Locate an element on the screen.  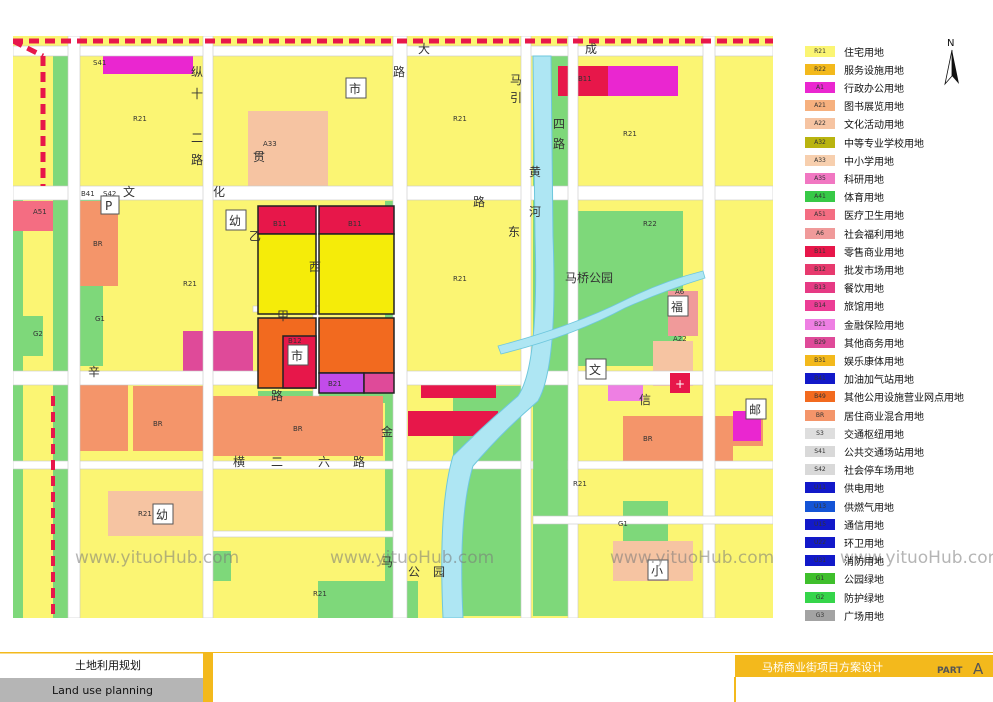
legend-label: 广场用地 is located at coordinates (864, 617).